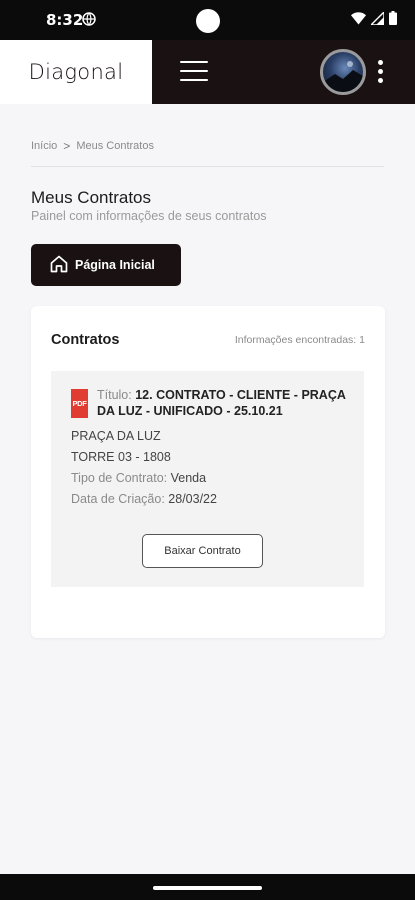  Describe the element at coordinates (114, 395) in the screenshot. I see `contract-title-label: Título:` at that location.